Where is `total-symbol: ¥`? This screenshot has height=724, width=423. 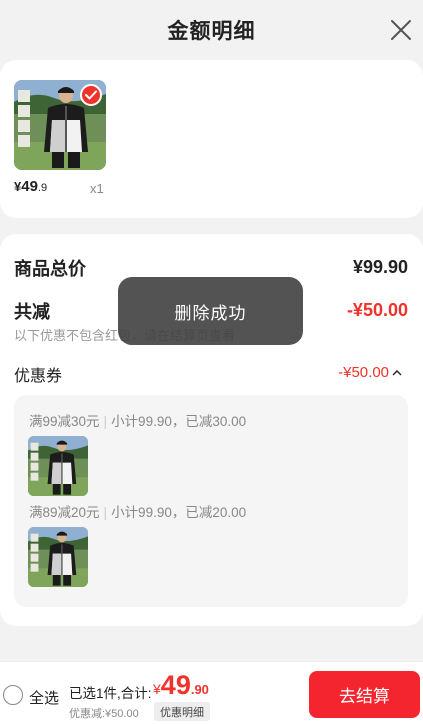 total-symbol: ¥ is located at coordinates (157, 689).